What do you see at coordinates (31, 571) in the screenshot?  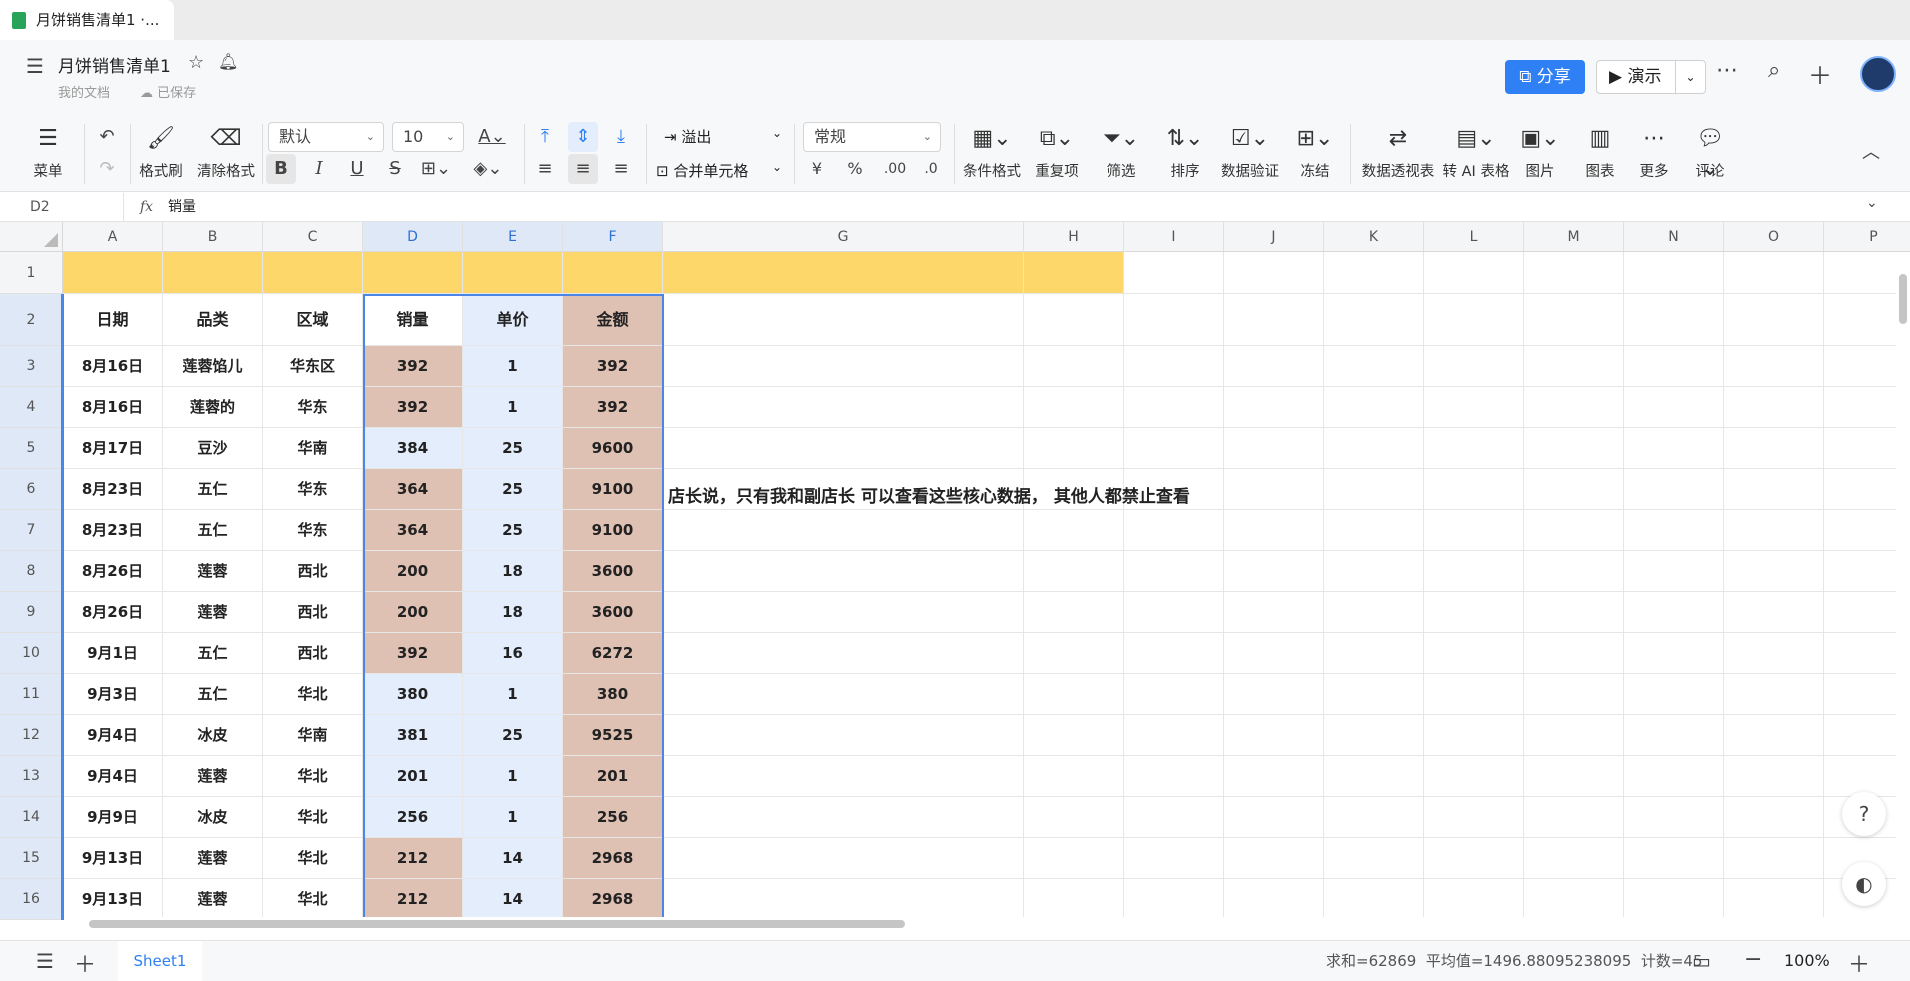 I see `row-header: 8` at bounding box center [31, 571].